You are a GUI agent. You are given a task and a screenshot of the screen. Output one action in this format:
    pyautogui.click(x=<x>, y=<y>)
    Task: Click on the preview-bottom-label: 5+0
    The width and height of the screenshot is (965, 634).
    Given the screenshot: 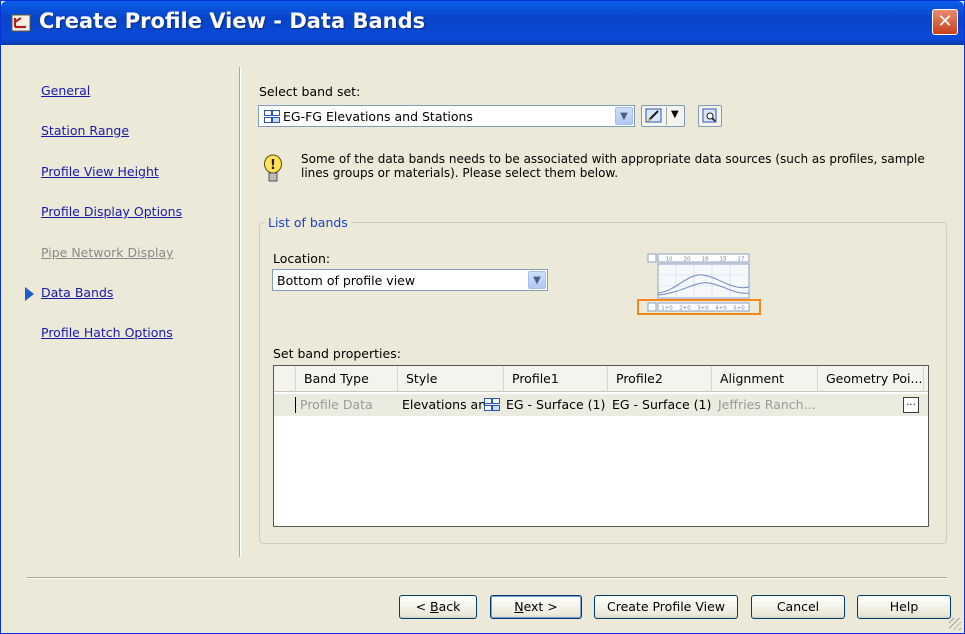 What is the action you would take?
    pyautogui.click(x=739, y=309)
    